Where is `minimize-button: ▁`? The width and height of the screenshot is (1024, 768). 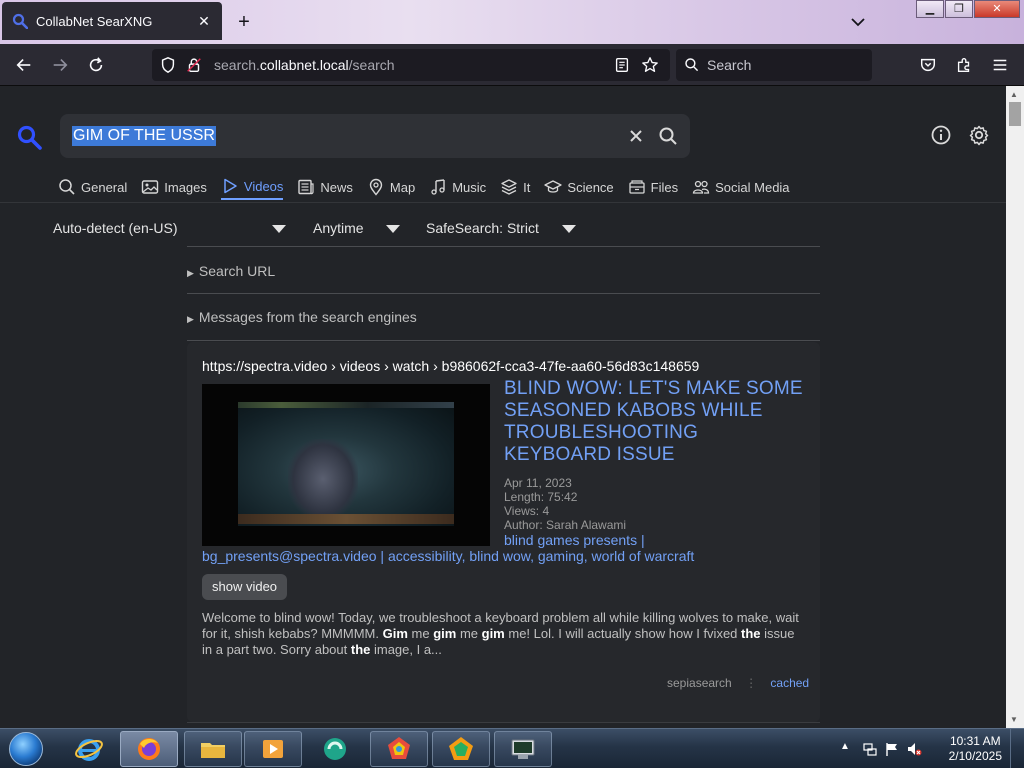
minimize-button: ▁ is located at coordinates (930, 9).